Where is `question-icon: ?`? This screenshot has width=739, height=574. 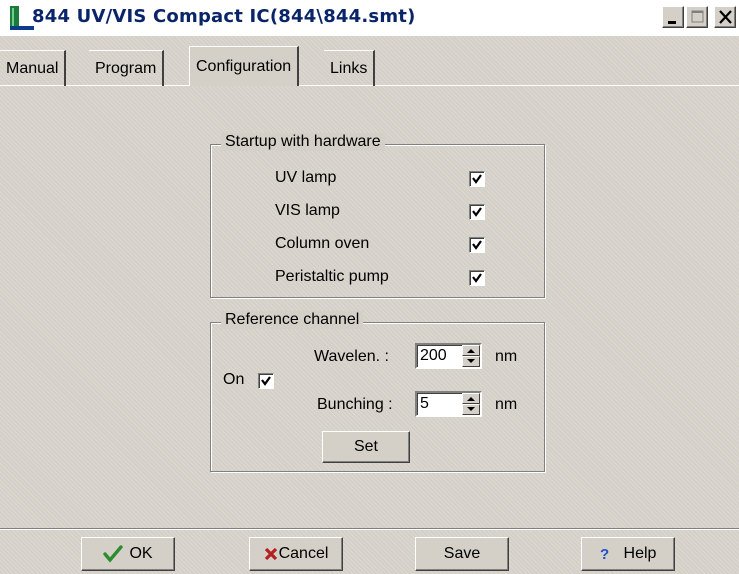
question-icon: ? is located at coordinates (605, 554).